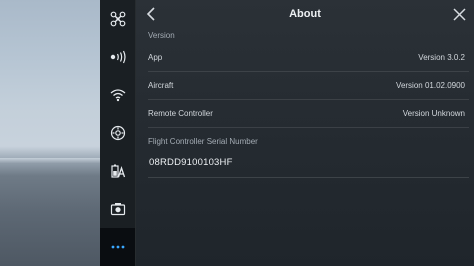 Image resolution: width=474 pixels, height=266 pixels. I want to click on battery-auto-icon, so click(117, 171).